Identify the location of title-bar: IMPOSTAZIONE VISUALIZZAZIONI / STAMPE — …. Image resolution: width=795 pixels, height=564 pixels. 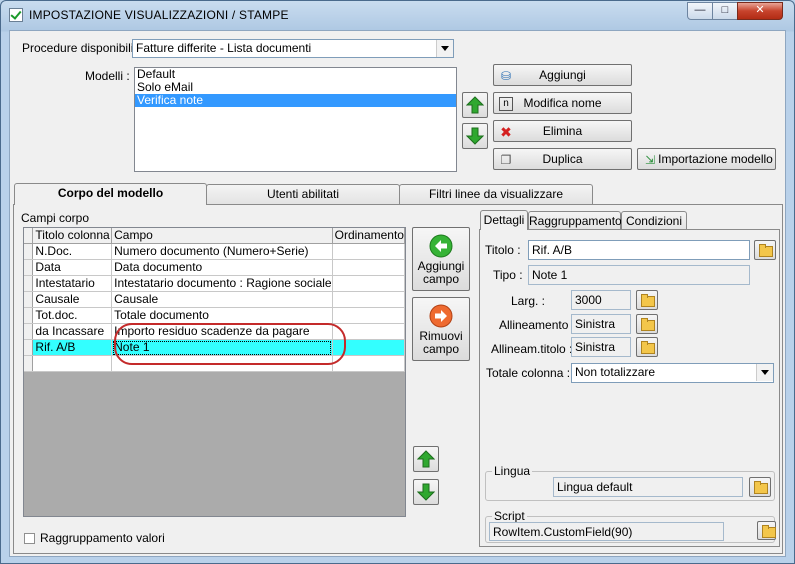
(397, 15).